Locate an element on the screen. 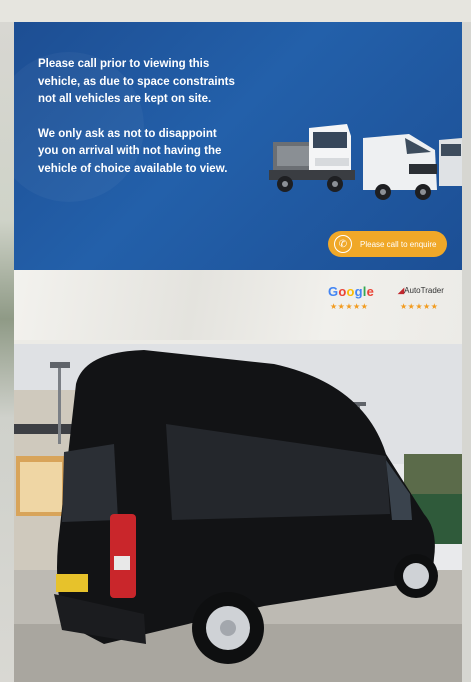  right-edge-background is located at coordinates (466, 352).